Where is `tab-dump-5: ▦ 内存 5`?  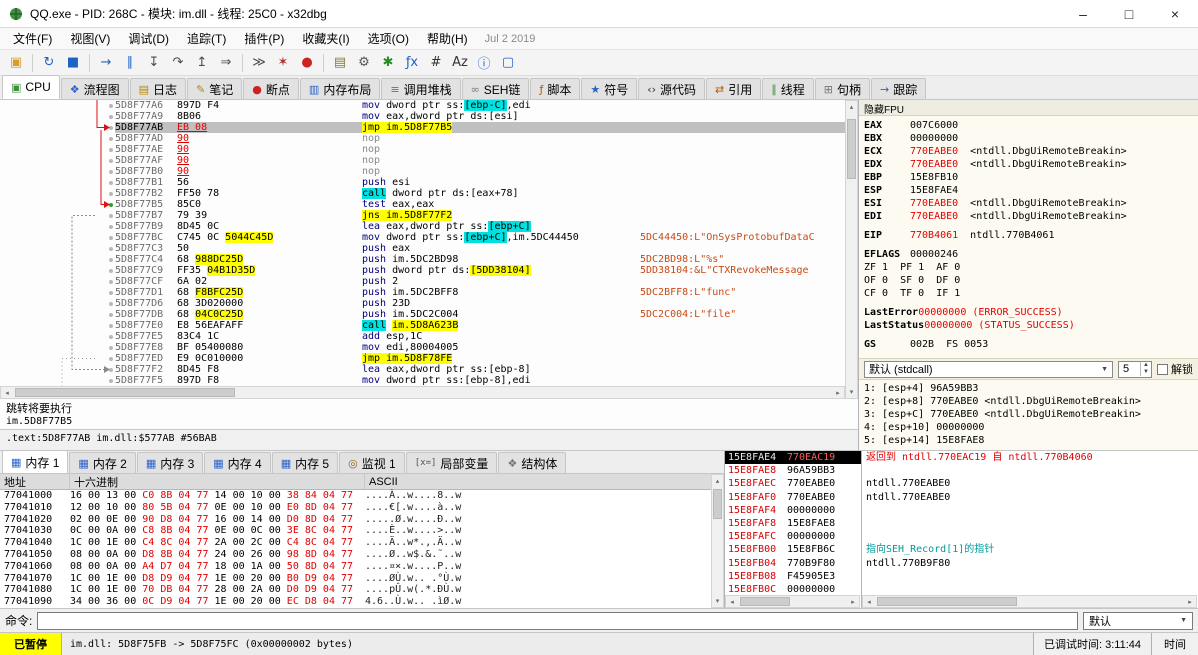 tab-dump-5: ▦ 内存 5 is located at coordinates (305, 462).